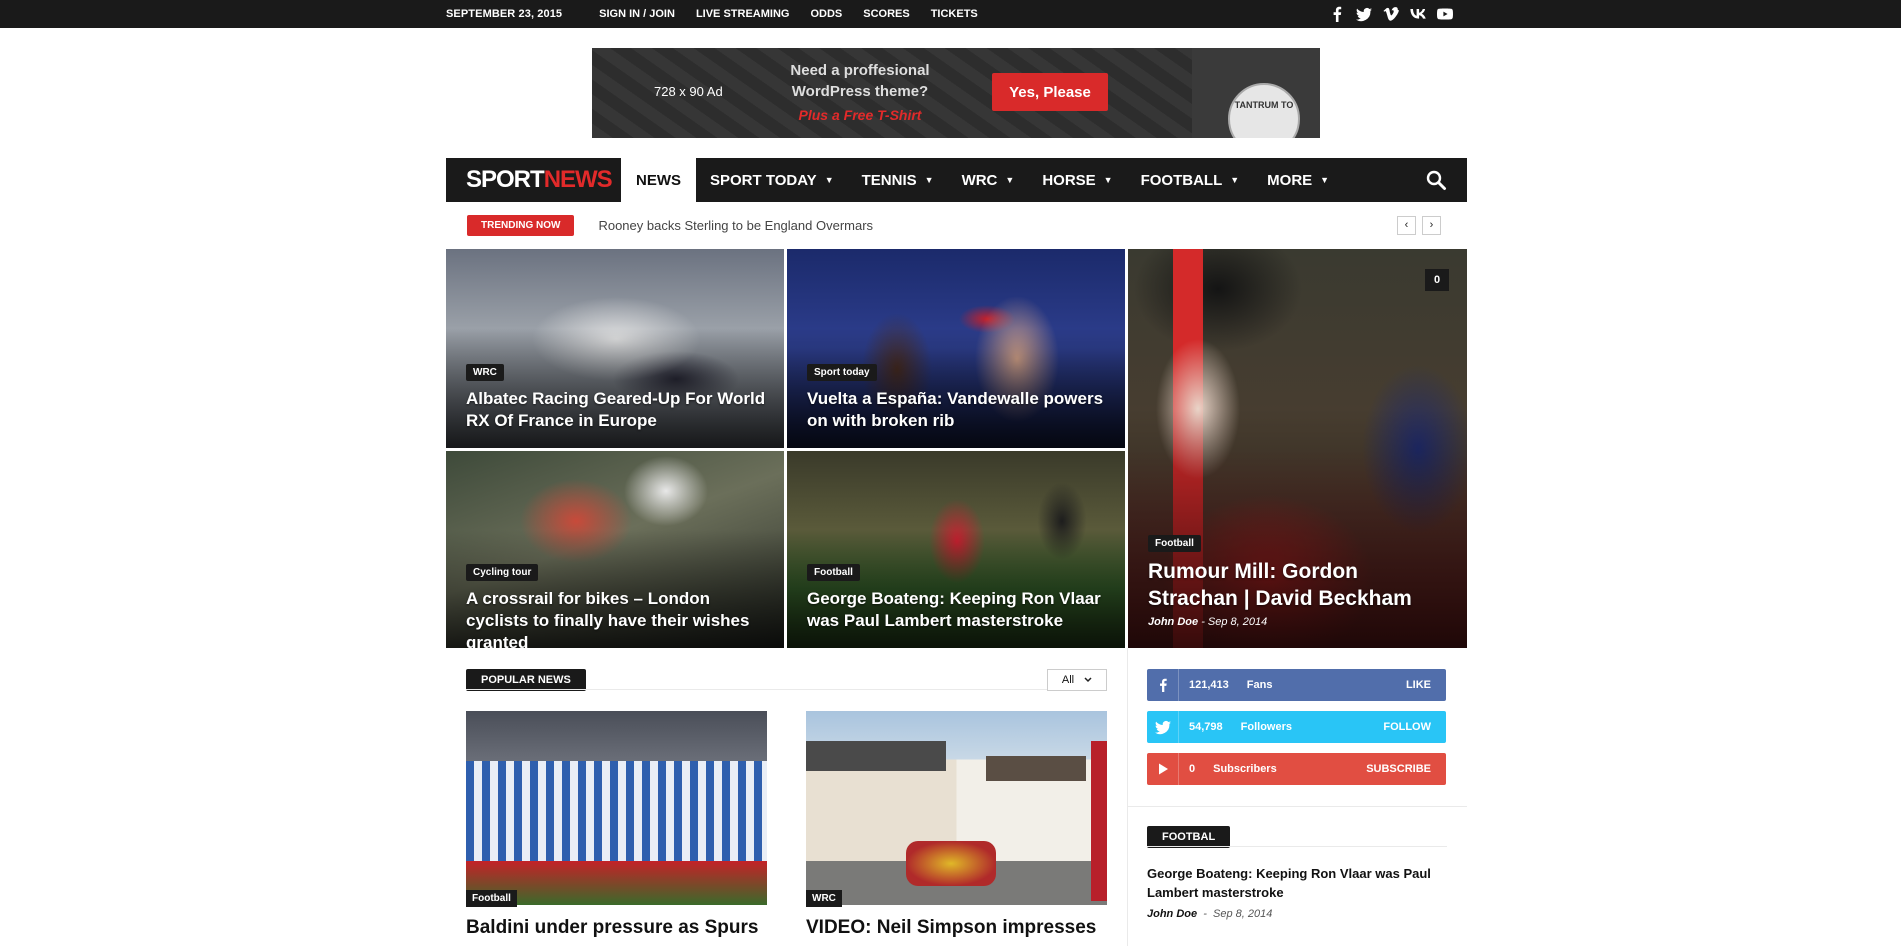 Image resolution: width=1901 pixels, height=946 pixels. What do you see at coordinates (1181, 180) in the screenshot?
I see `nav-football-label: FOOTBALL` at bounding box center [1181, 180].